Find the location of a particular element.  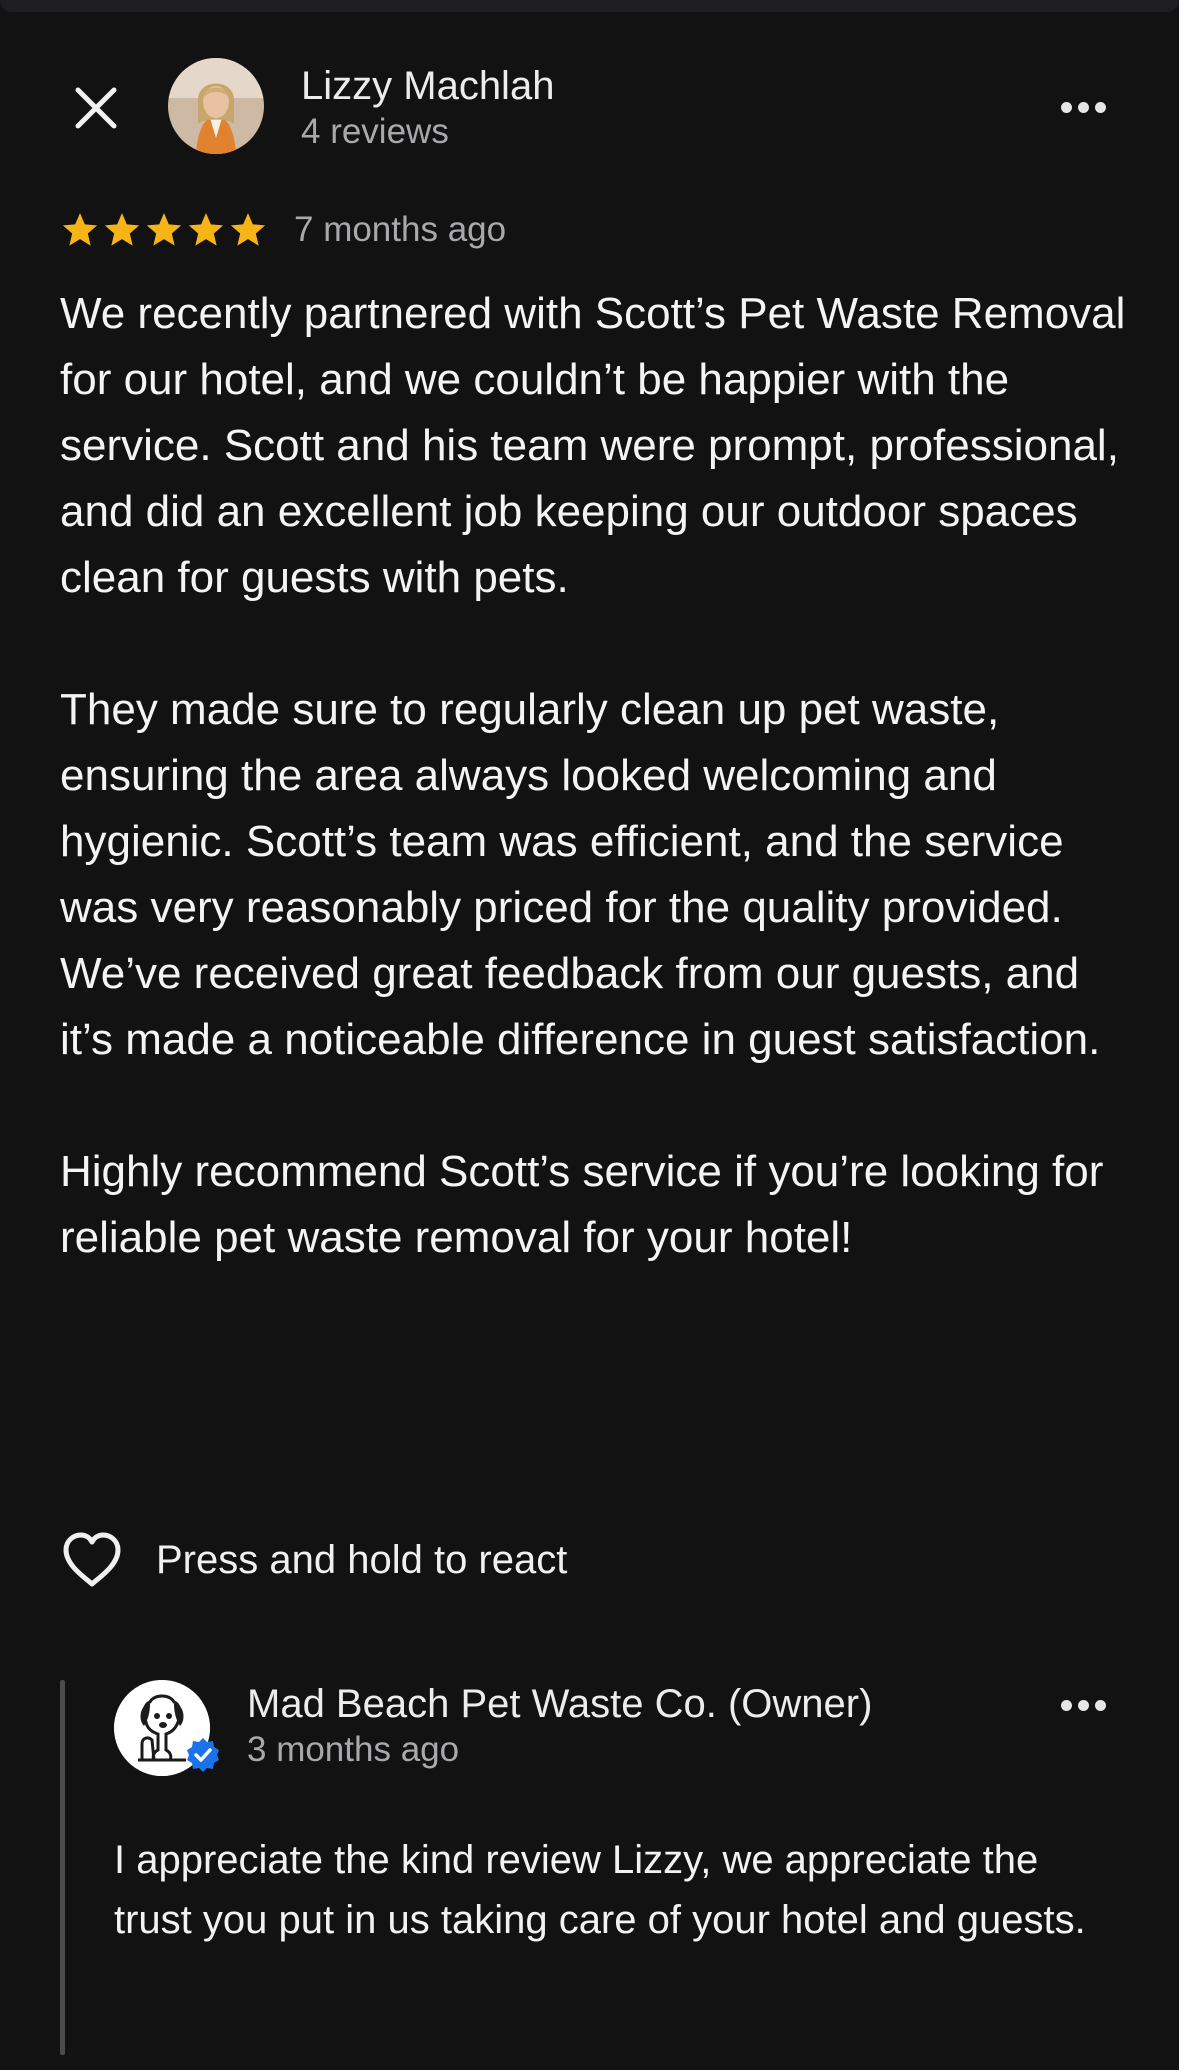

close-icon is located at coordinates (96, 108).